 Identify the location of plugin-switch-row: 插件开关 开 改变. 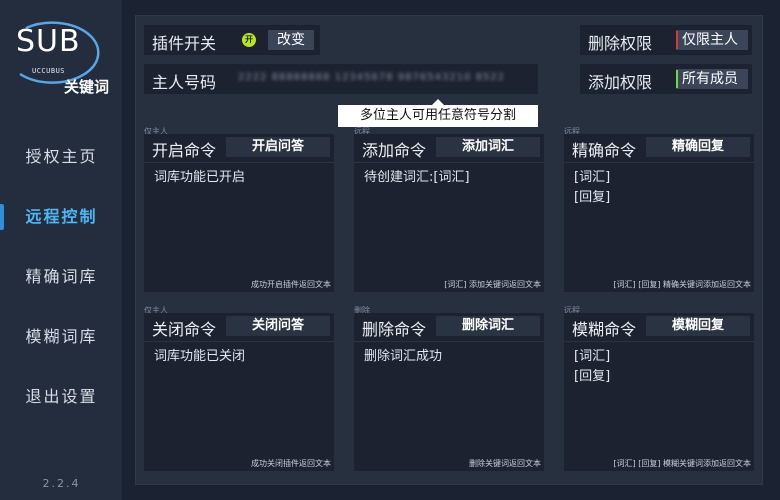
(232, 40).